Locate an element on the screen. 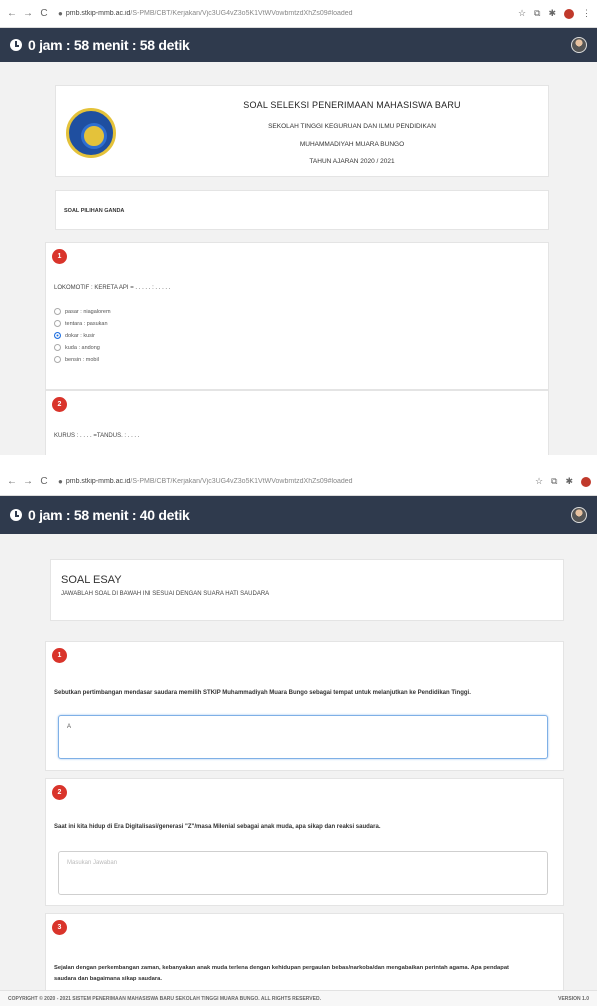 The image size is (597, 1006). option-b: tentara : pasukan is located at coordinates (81, 323).